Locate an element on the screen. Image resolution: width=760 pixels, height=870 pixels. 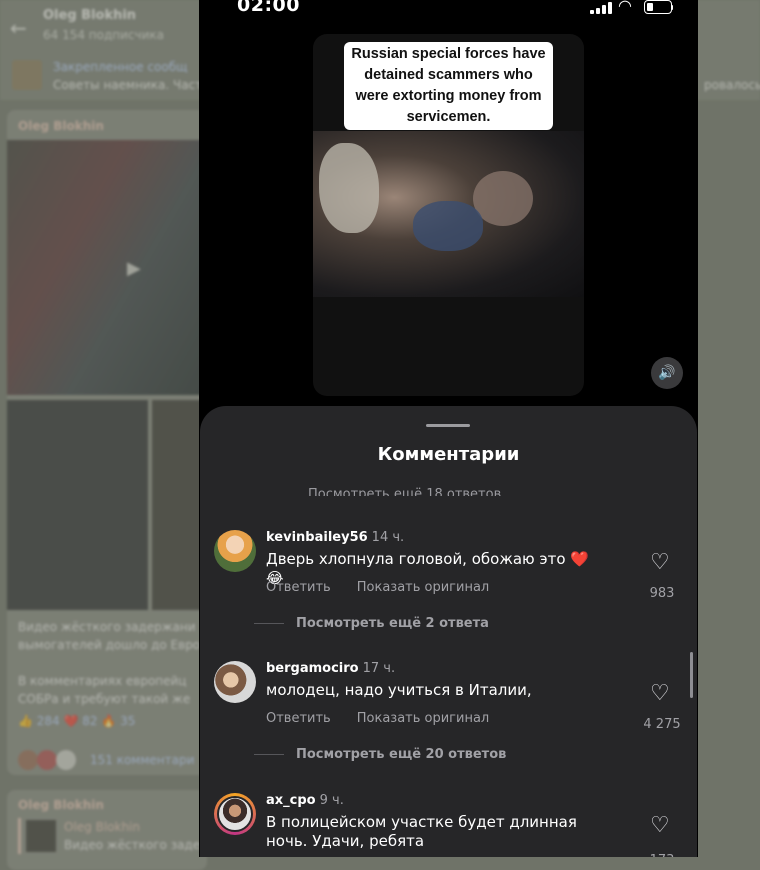
play-icon: ▶ is located at coordinates (134, 268).